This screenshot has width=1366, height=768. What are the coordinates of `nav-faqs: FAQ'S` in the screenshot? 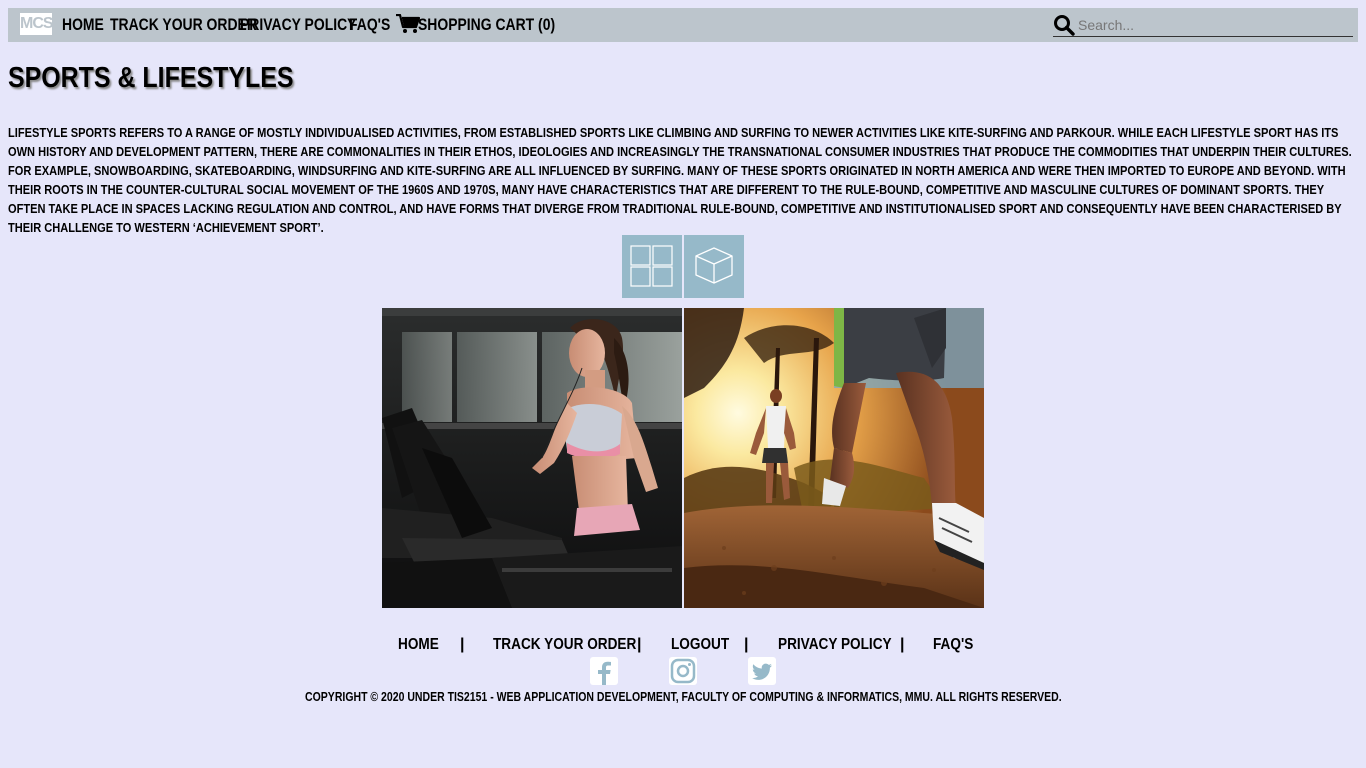 It's located at (369, 25).